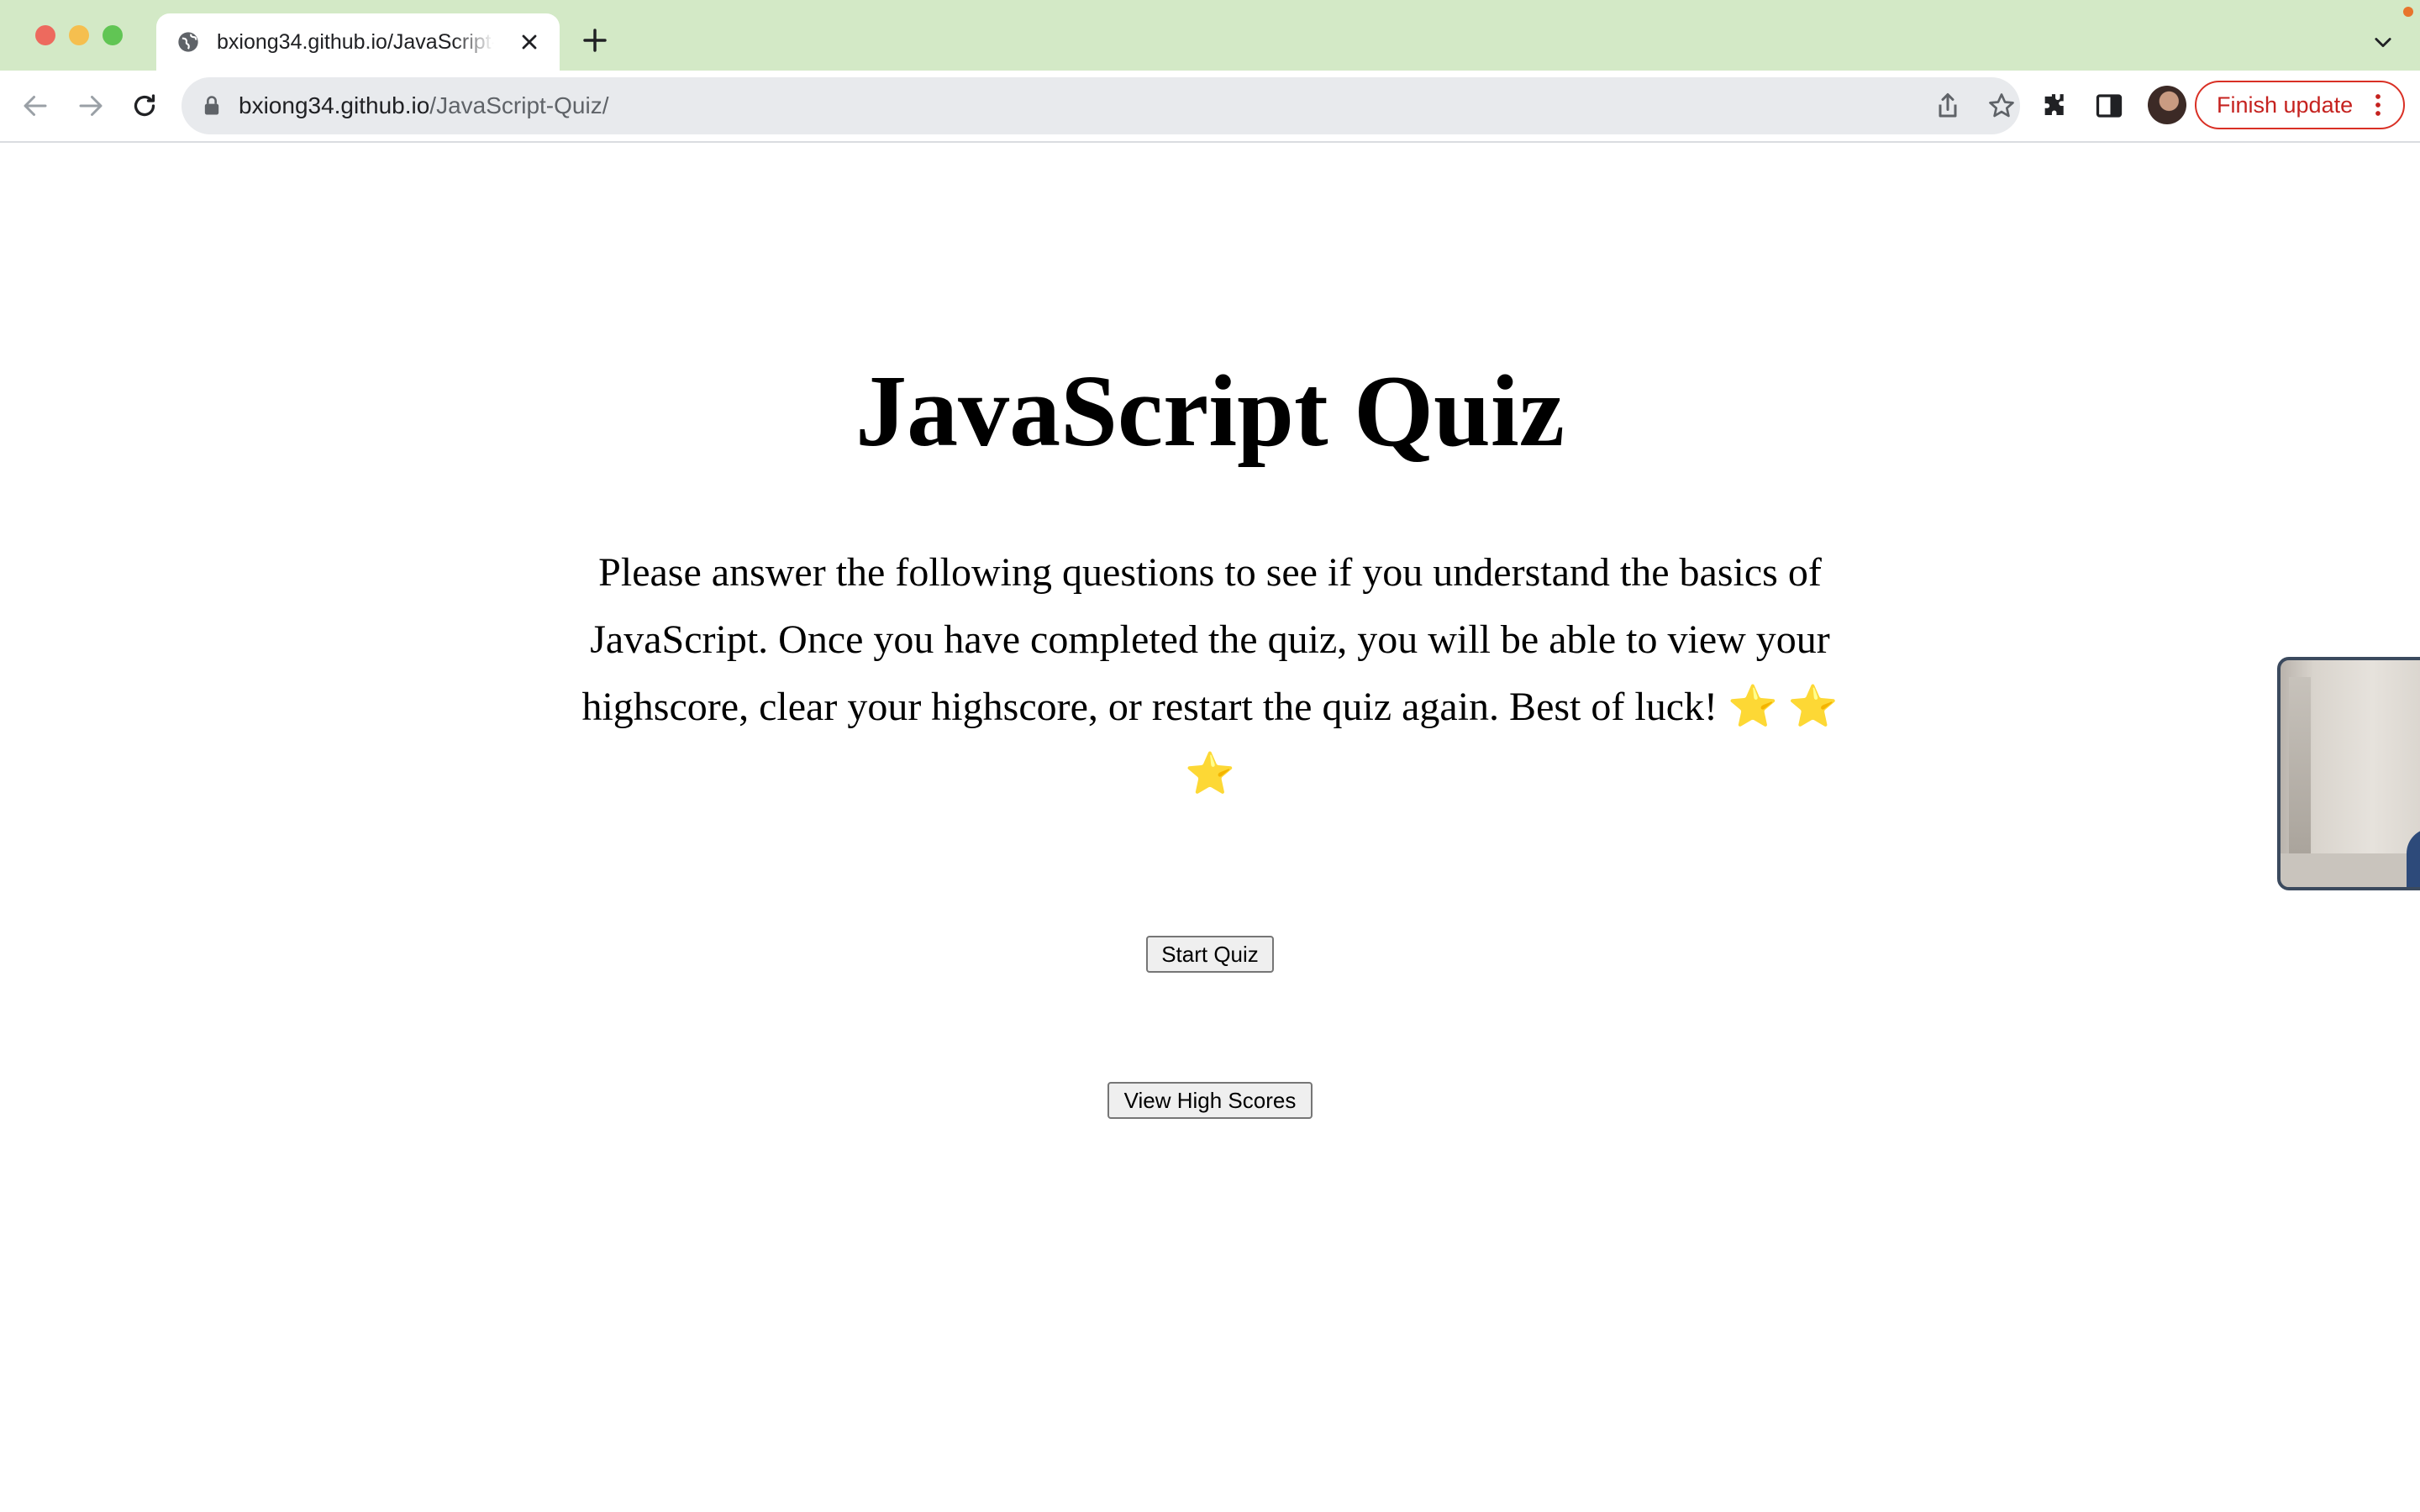 The image size is (2420, 1512). Describe the element at coordinates (1210, 411) in the screenshot. I see `page-title: JavaScript Quiz` at that location.